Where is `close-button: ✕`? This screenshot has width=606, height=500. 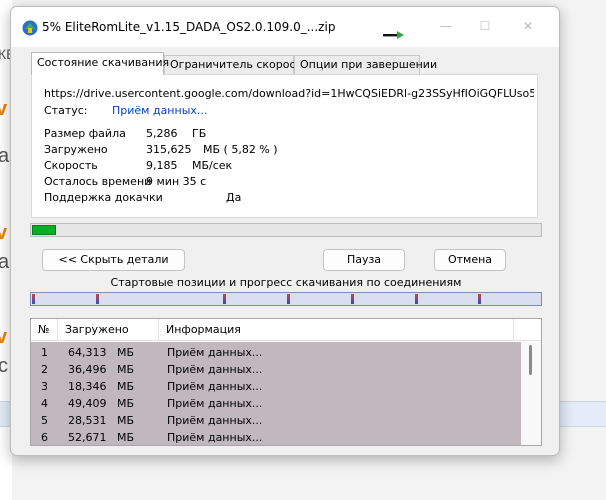
close-button: ✕ is located at coordinates (528, 26).